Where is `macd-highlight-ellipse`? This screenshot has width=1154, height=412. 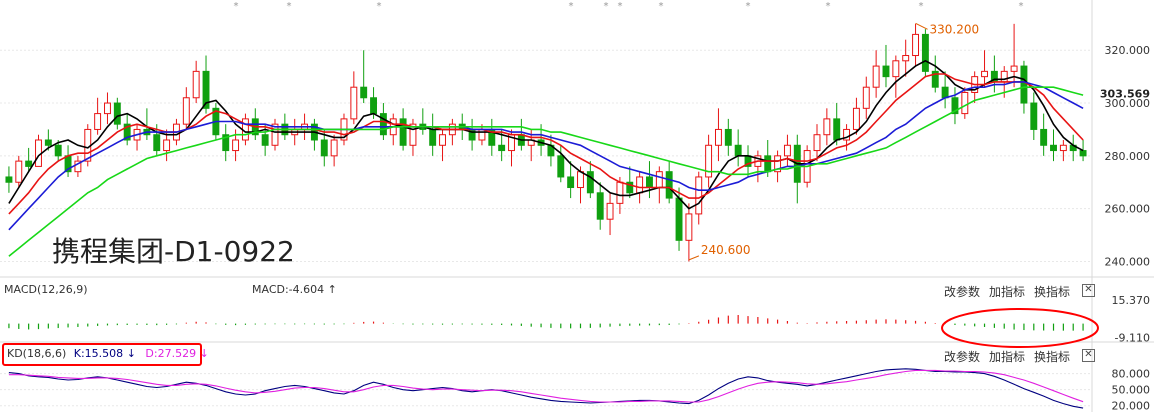 macd-highlight-ellipse is located at coordinates (1020, 328).